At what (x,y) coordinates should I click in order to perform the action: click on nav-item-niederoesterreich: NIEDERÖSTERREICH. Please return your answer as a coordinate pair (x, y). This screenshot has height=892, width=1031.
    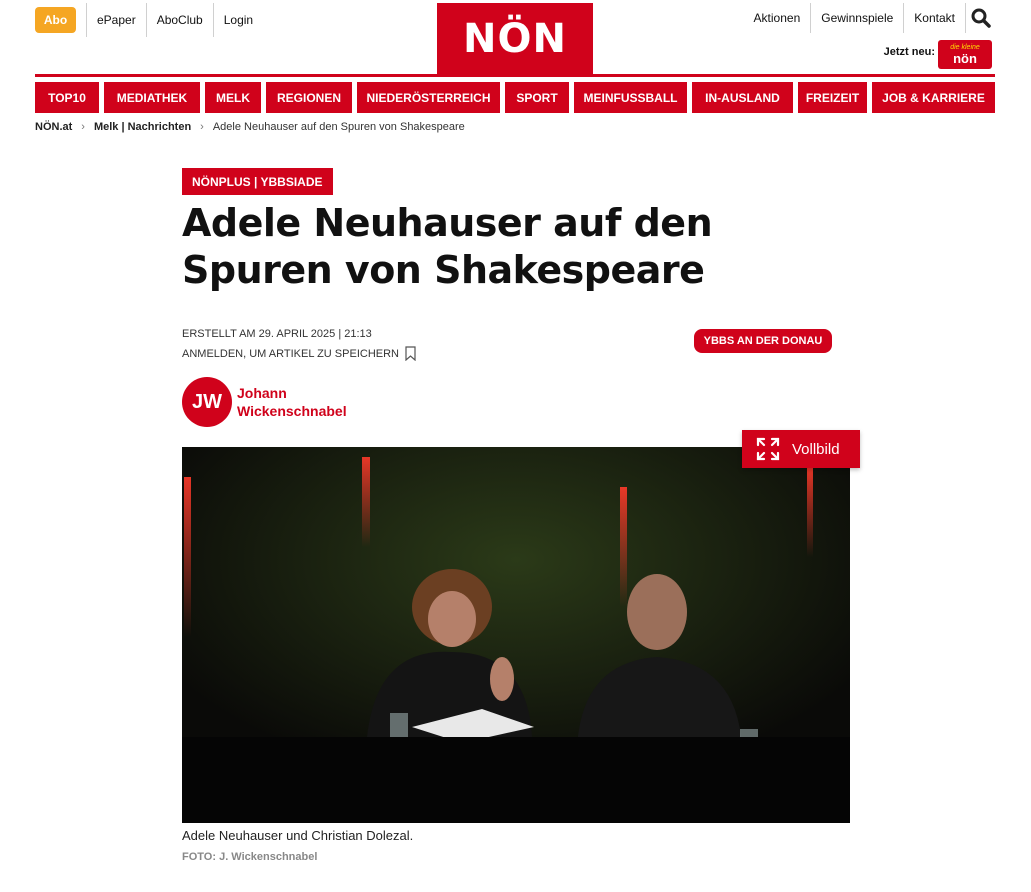
    Looking at the image, I should click on (428, 97).